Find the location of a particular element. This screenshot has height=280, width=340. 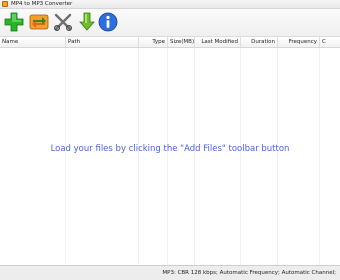

convert-button is located at coordinates (39, 22).